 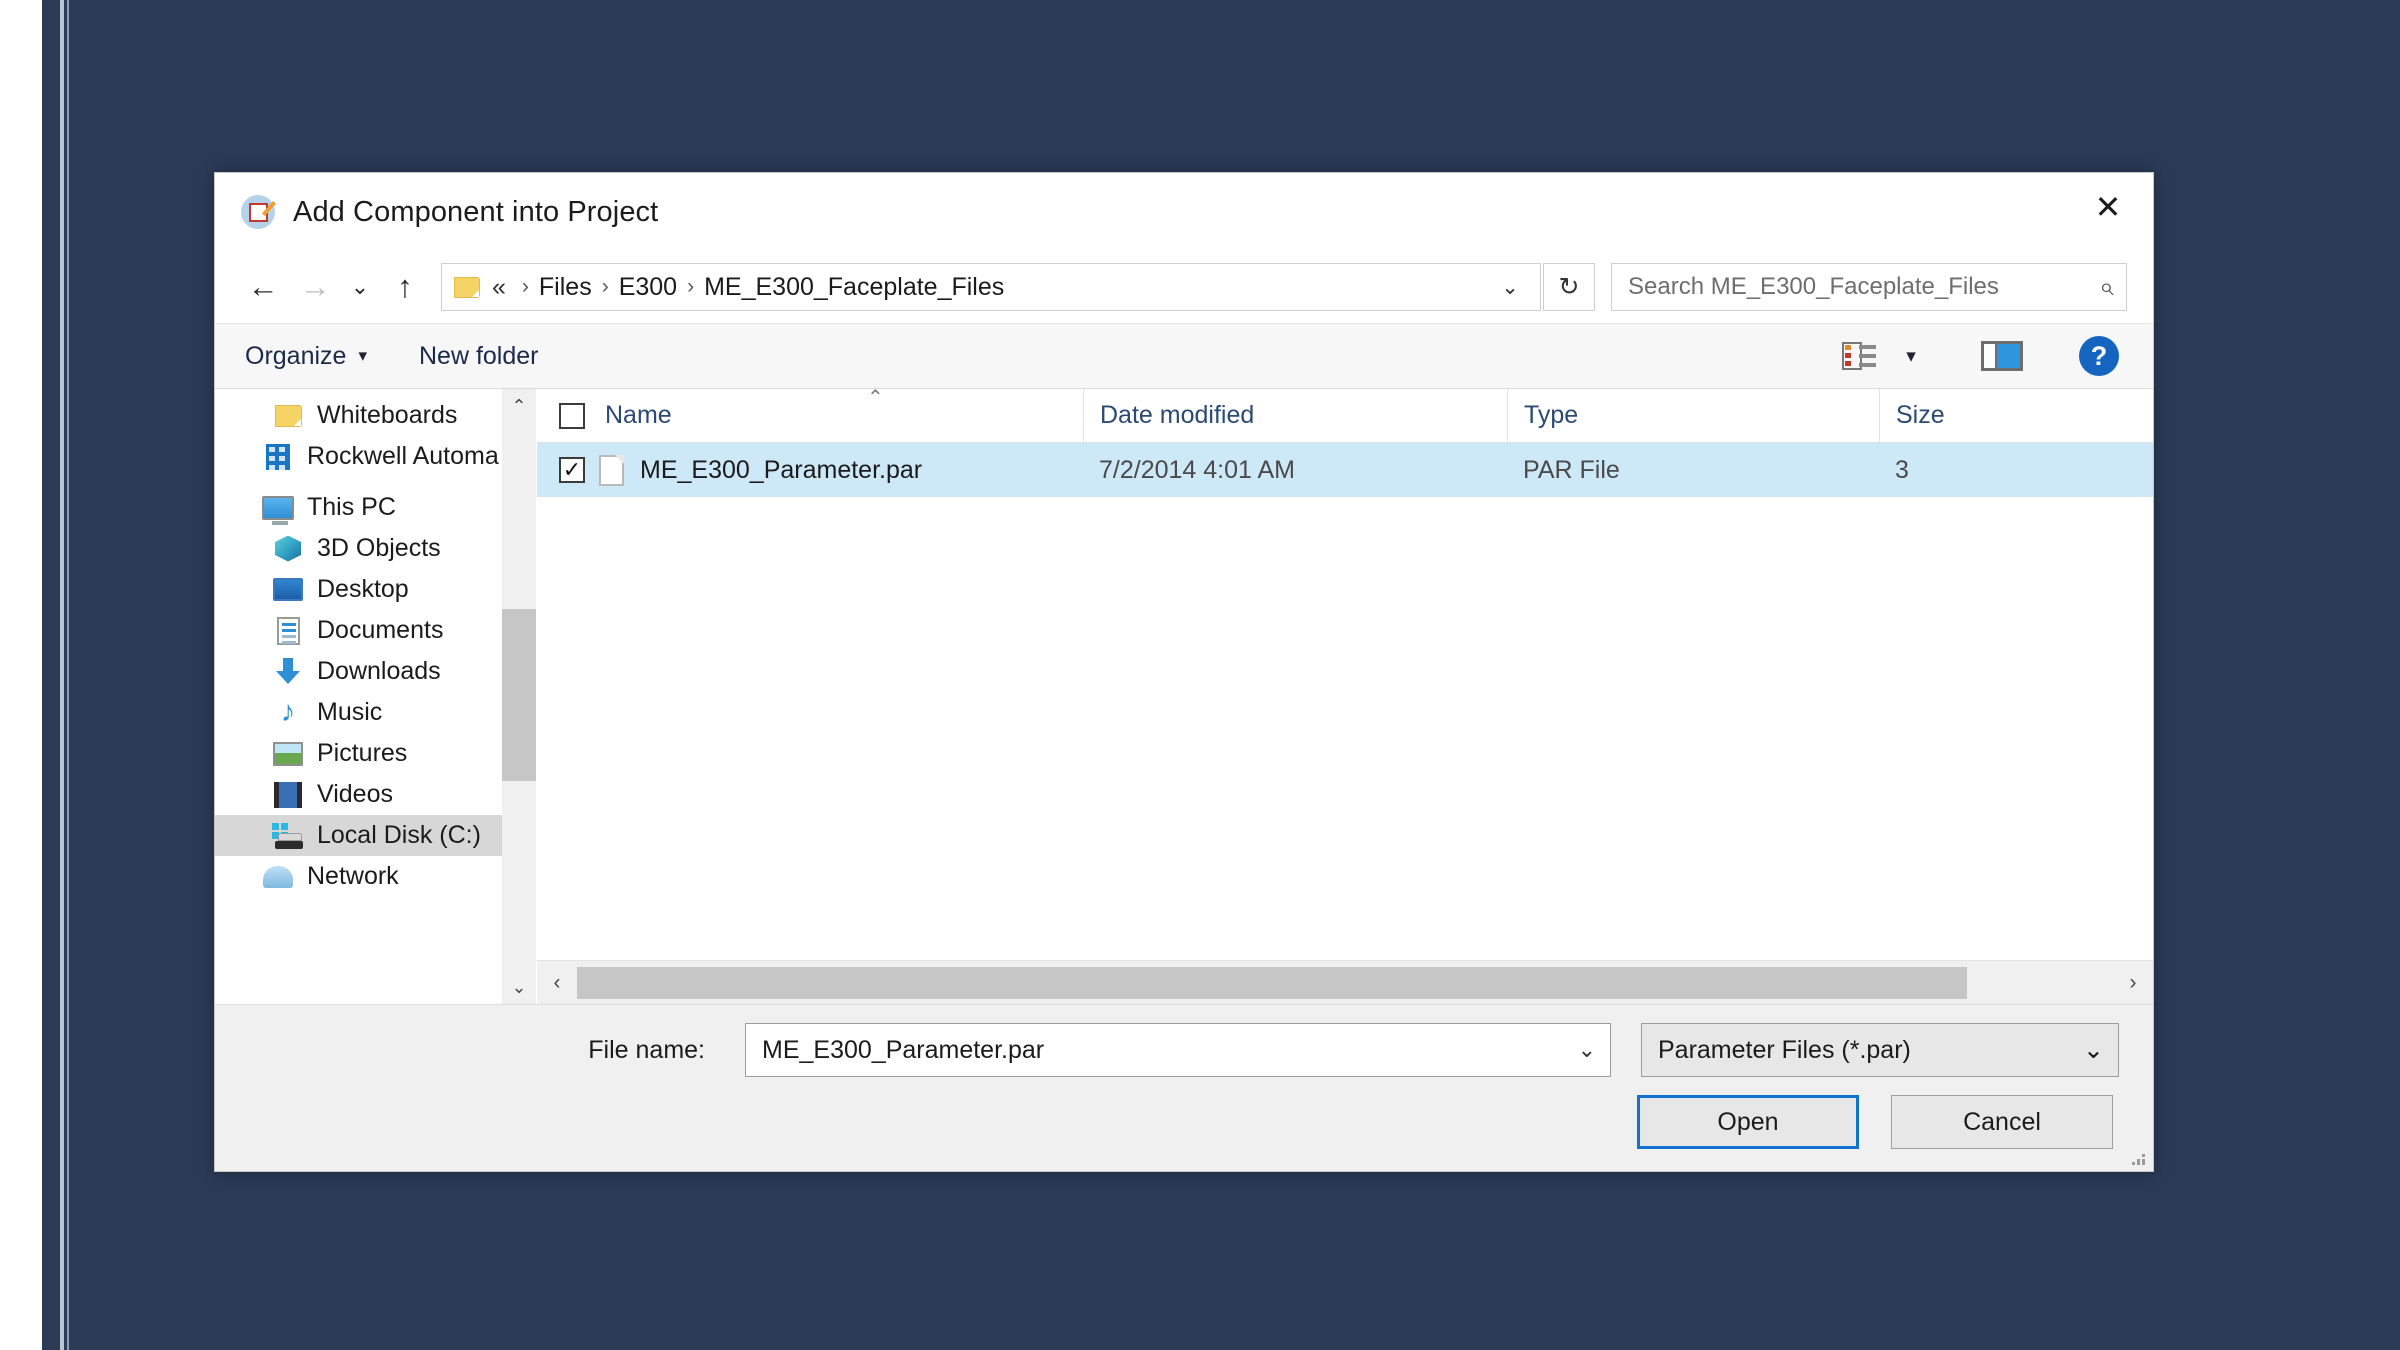 I want to click on sidebar-item-label: Desktop, so click(x=363, y=589).